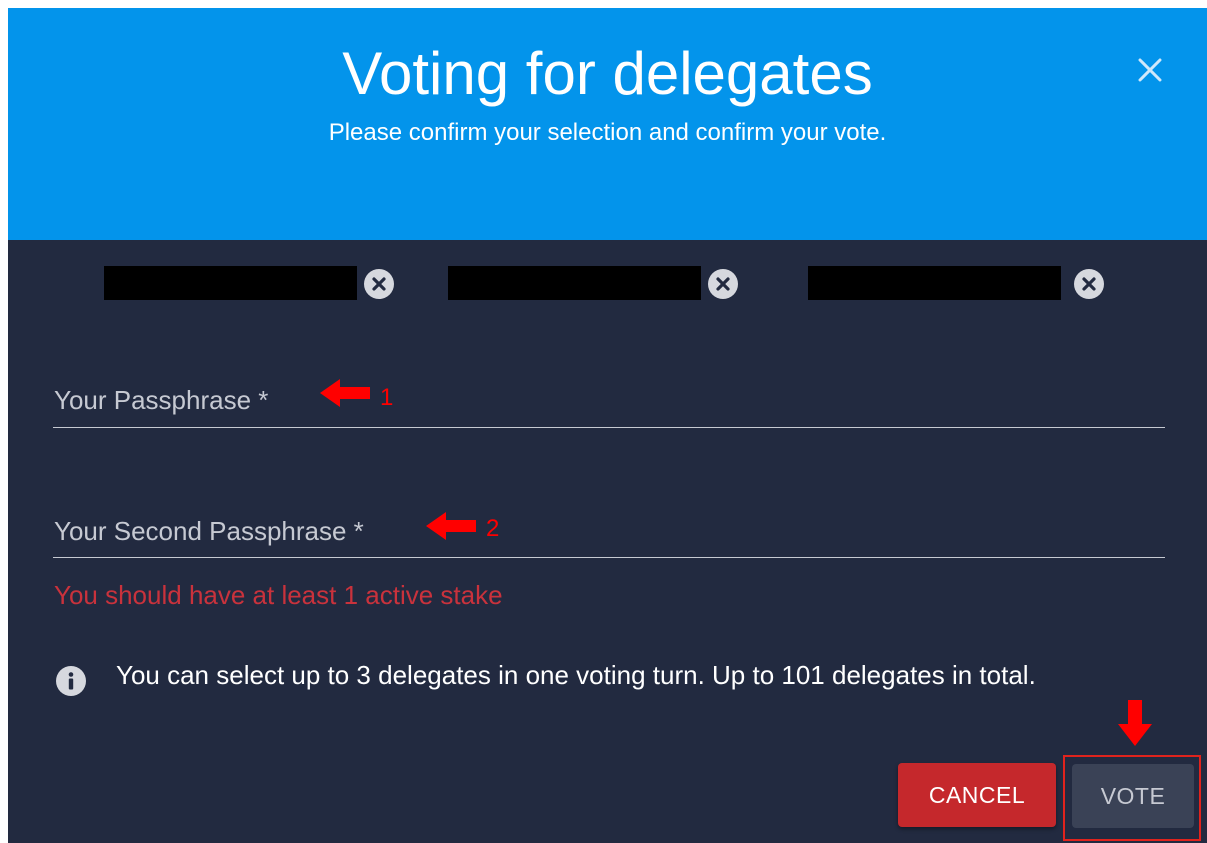 Image resolution: width=1207 pixels, height=843 pixels. I want to click on error-message: You should have at least 1 active stake, so click(278, 595).